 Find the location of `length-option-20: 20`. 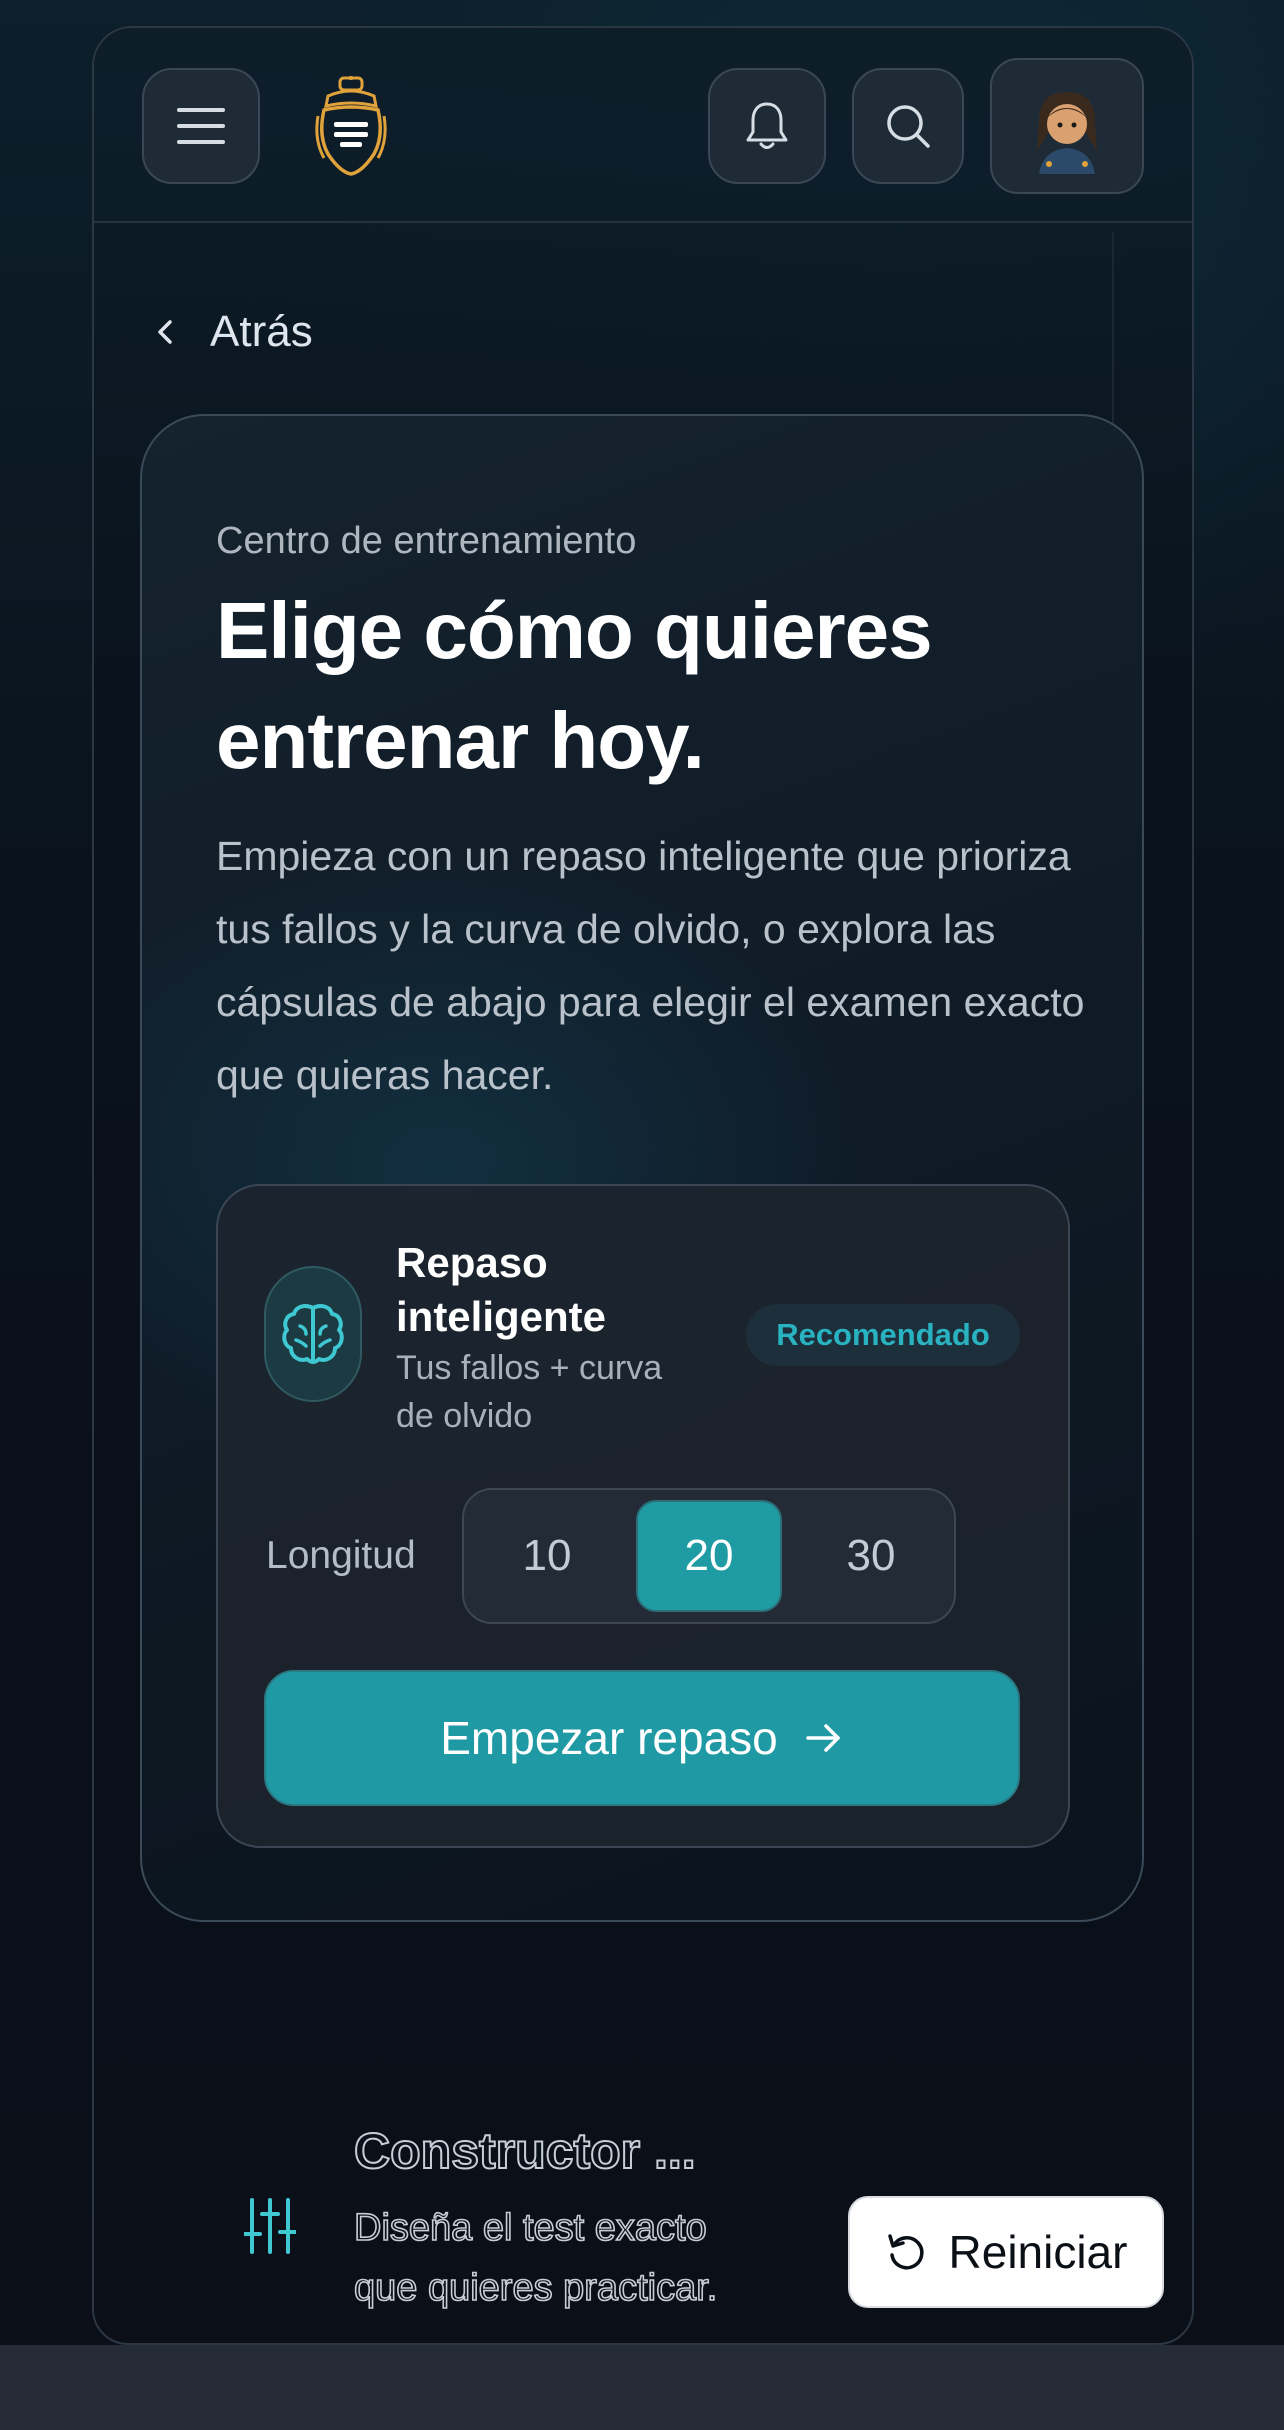

length-option-20: 20 is located at coordinates (709, 1556).